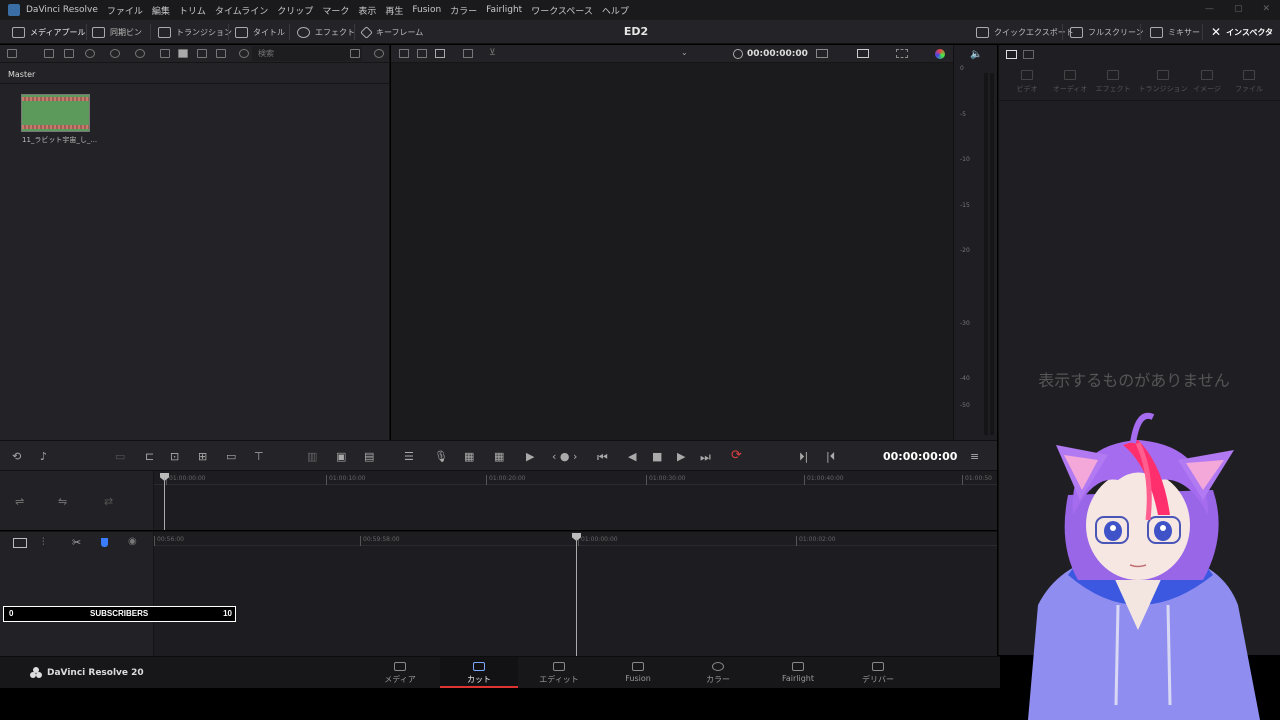 The width and height of the screenshot is (1280, 720). Describe the element at coordinates (902, 53) in the screenshot. I see `transform-icon` at that location.